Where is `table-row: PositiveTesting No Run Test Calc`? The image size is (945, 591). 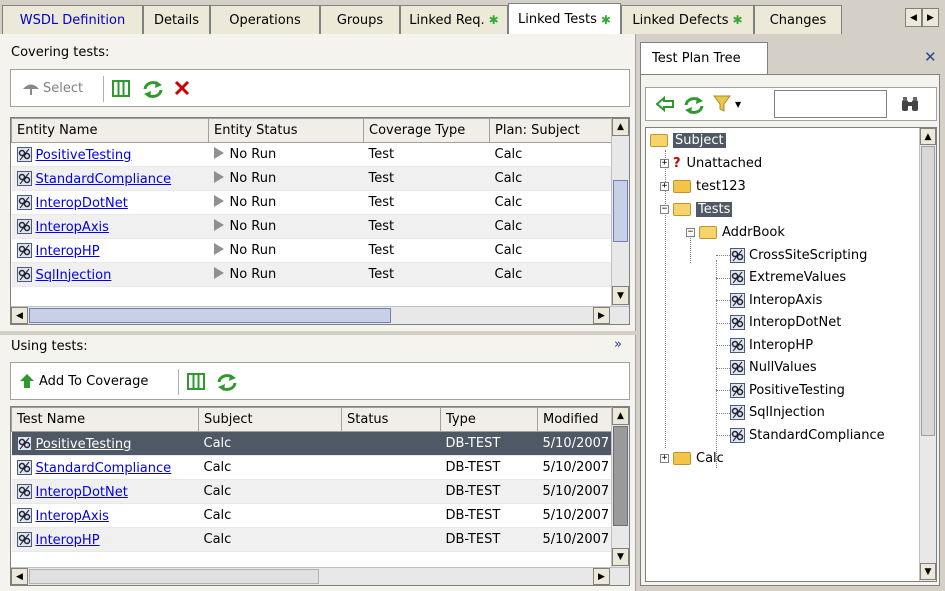 table-row: PositiveTesting No Run Test Calc is located at coordinates (311, 154).